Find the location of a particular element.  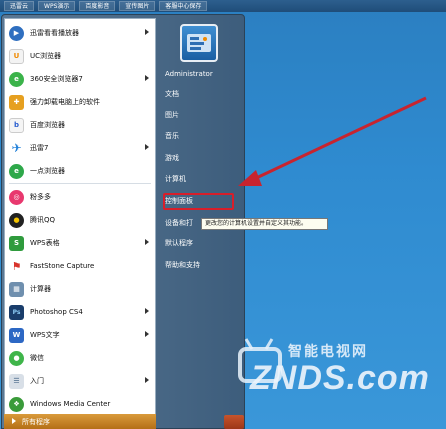

znds-watermark-logo: 智能电视网 ZNDS.com is located at coordinates (334, 372).